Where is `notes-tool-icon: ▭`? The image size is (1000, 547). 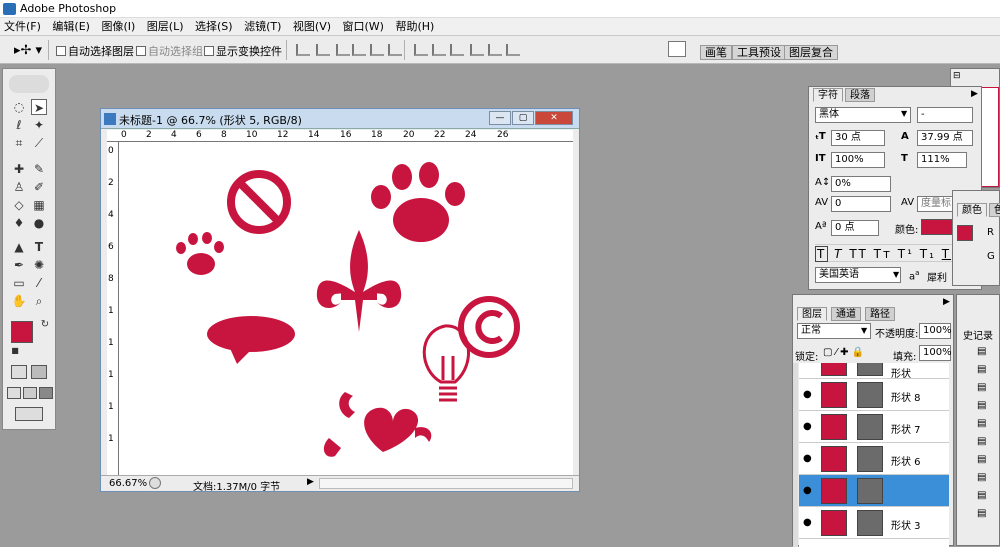 notes-tool-icon: ▭ is located at coordinates (19, 283).